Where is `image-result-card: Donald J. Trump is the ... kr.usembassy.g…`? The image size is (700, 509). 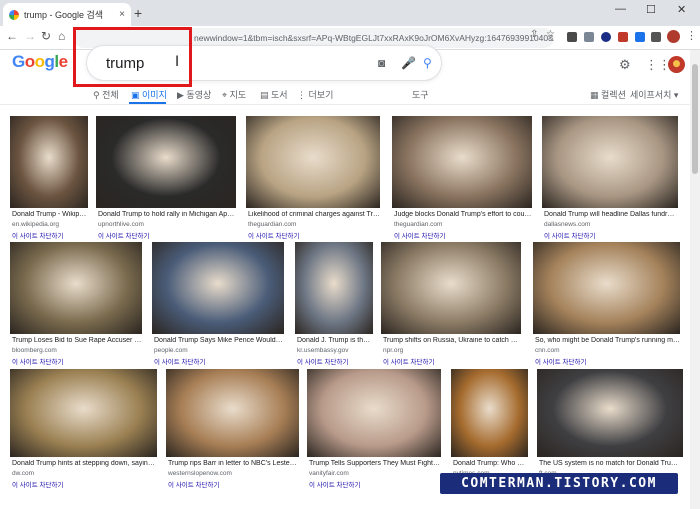
image-result-card: Donald J. Trump is the ... kr.usembassy.g… is located at coordinates (334, 306).